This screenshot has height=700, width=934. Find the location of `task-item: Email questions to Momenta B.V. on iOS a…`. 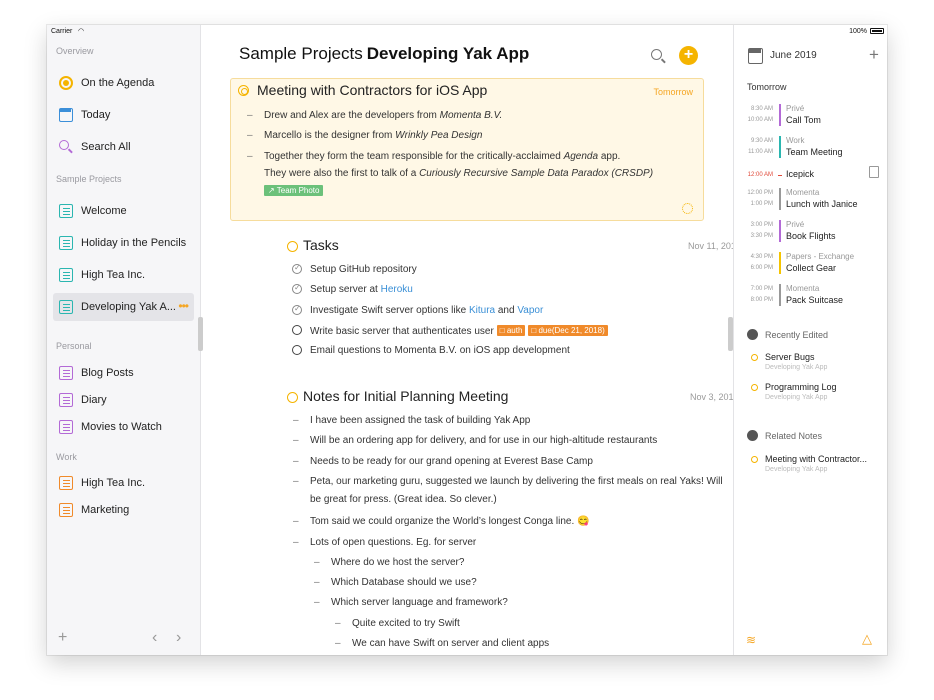

task-item: Email questions to Momenta B.V. on iOS a… is located at coordinates (431, 350).